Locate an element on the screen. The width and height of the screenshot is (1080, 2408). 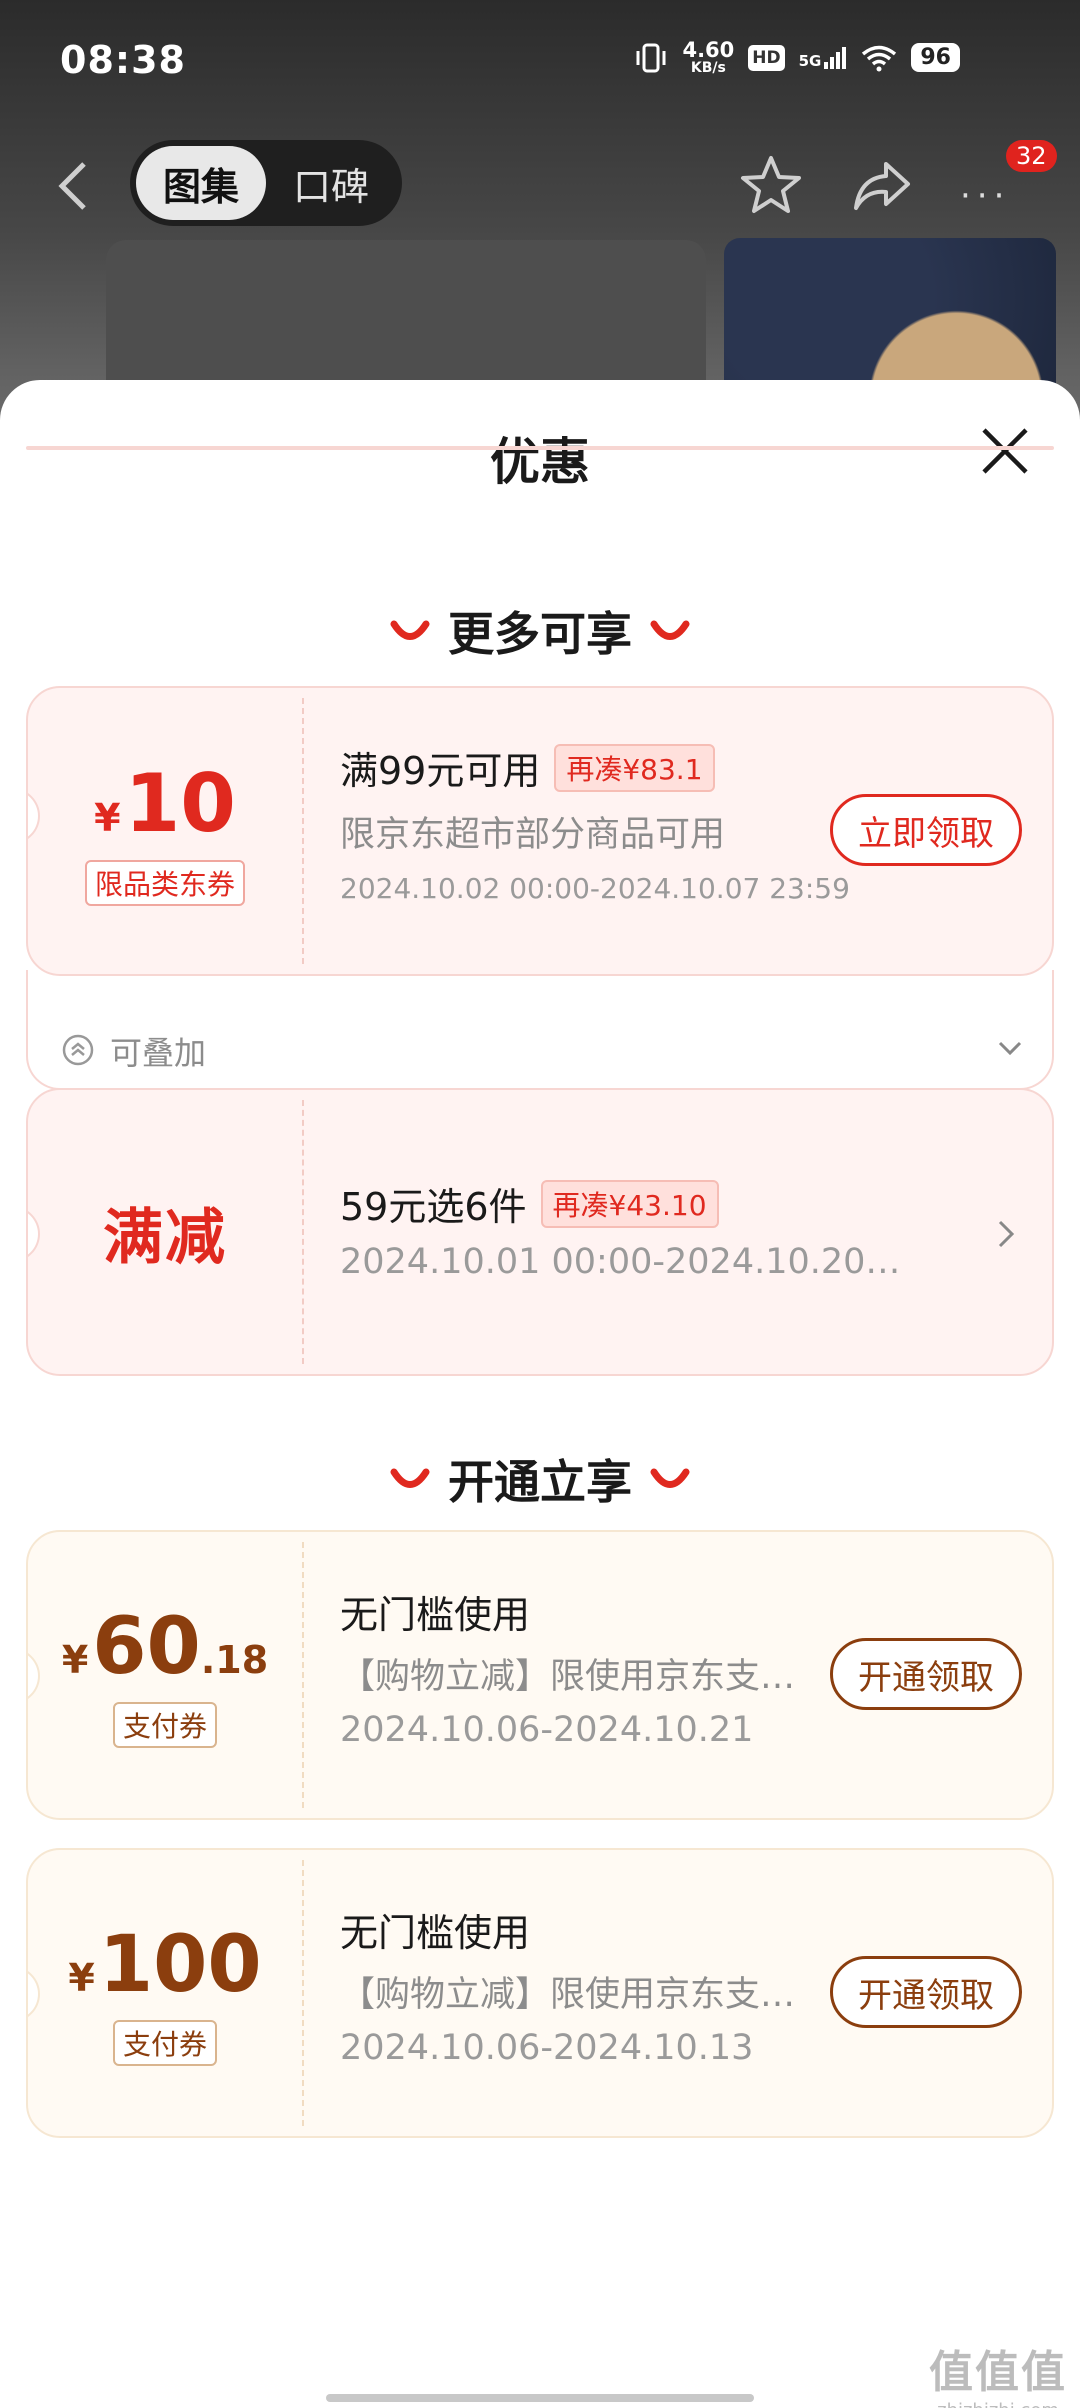
coupon-date: 2024.10.06-2024.10.13 is located at coordinates (547, 2048).